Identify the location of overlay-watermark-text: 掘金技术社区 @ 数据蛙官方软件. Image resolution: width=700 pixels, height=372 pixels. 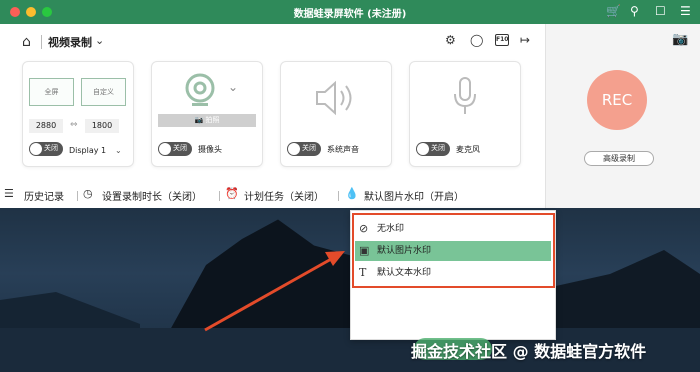
(529, 351).